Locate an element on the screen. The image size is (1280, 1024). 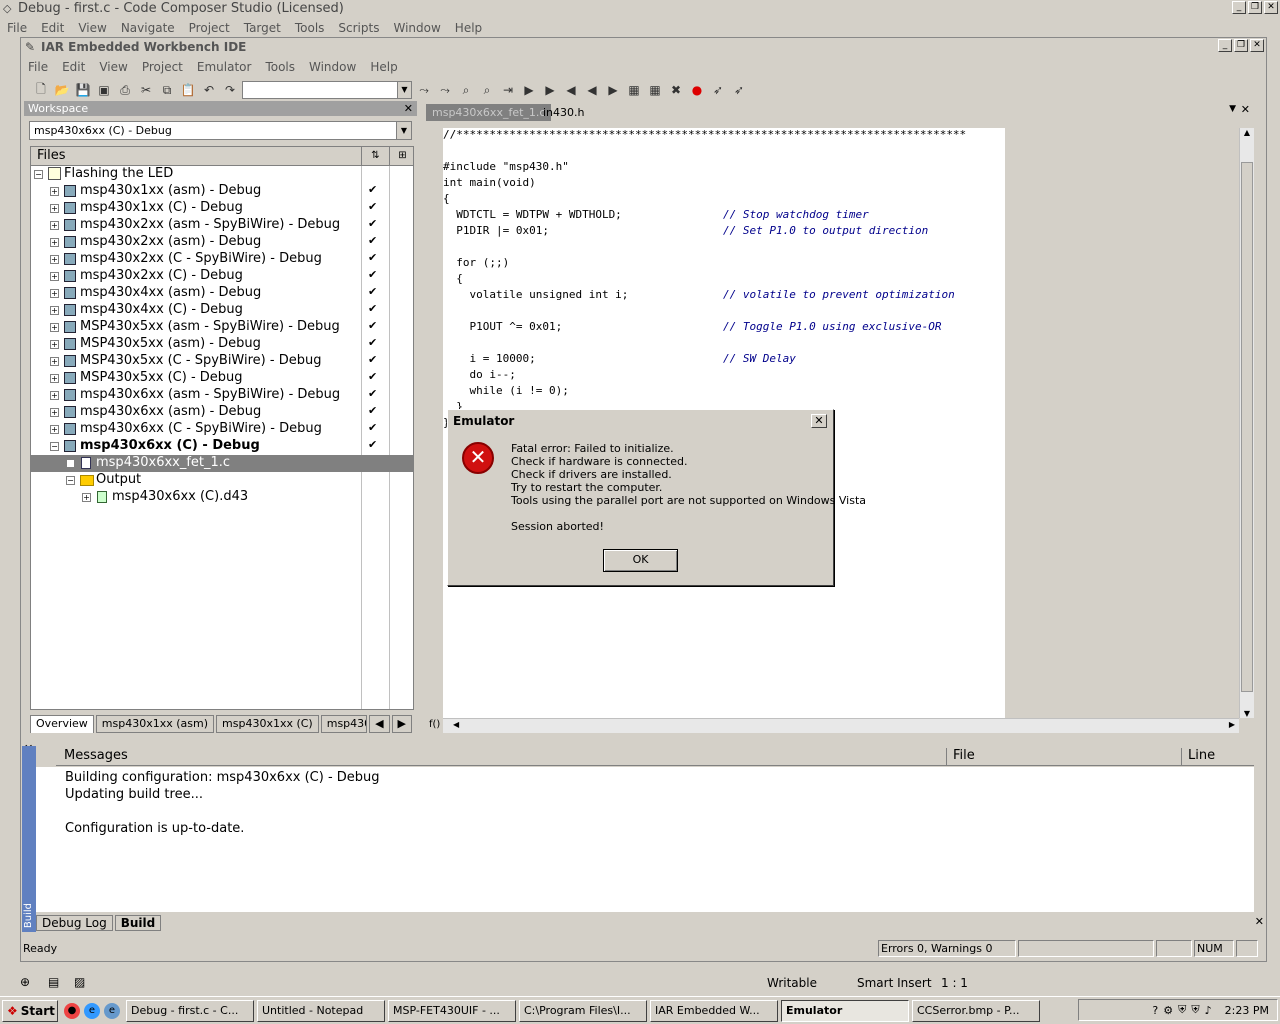
restore-button: ❐ is located at coordinates (1255, 7).